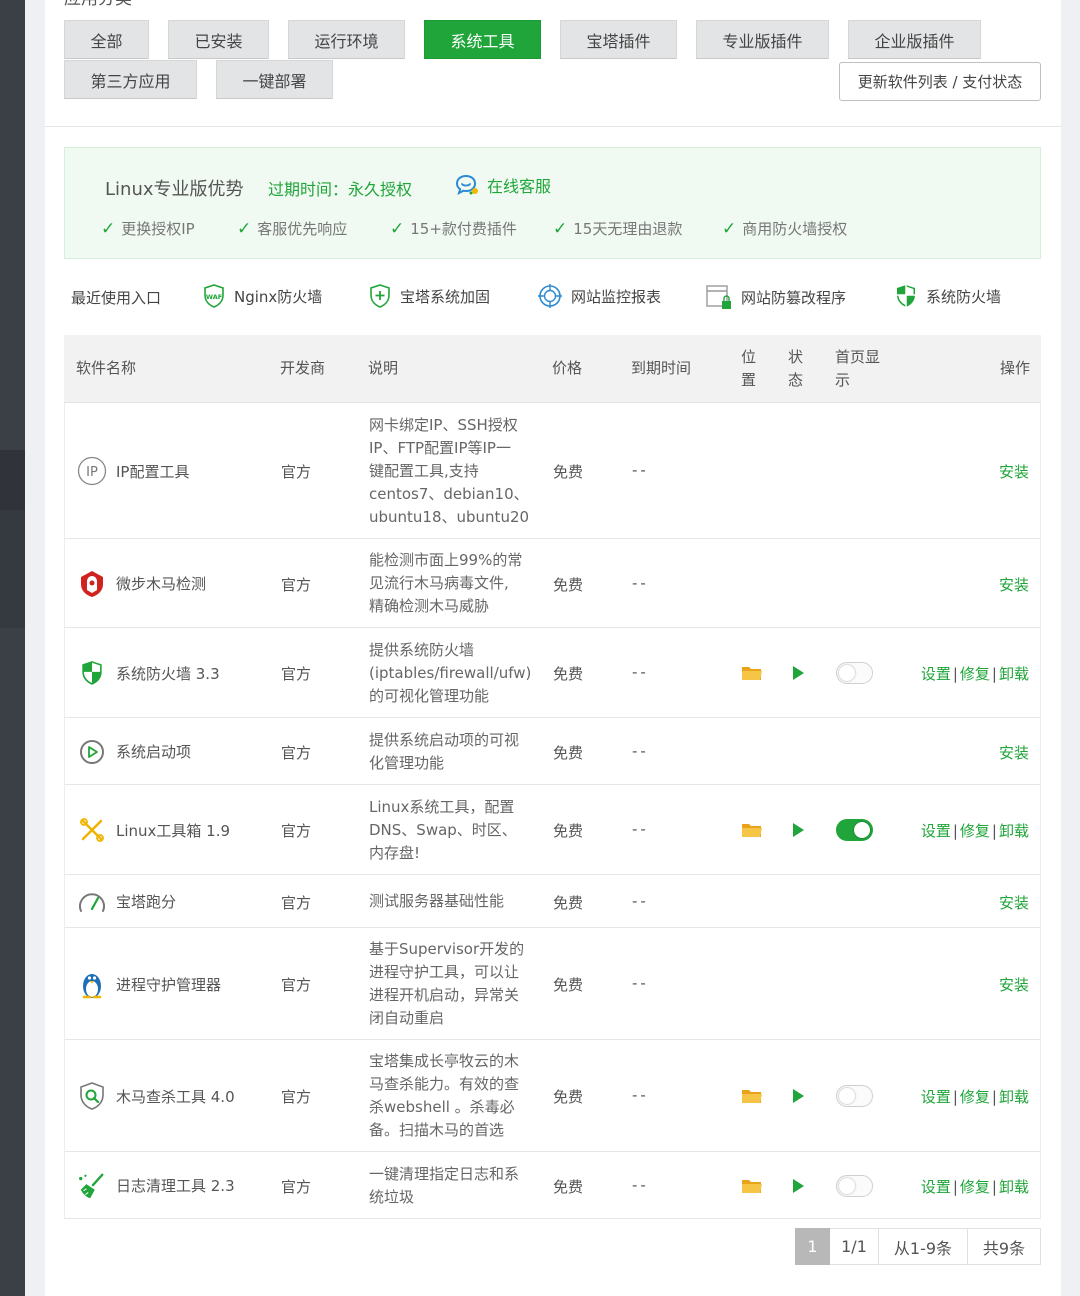 The height and width of the screenshot is (1296, 1080). Describe the element at coordinates (443, 424) in the screenshot. I see `description-line: 网卡绑定IP、SSH授权` at that location.